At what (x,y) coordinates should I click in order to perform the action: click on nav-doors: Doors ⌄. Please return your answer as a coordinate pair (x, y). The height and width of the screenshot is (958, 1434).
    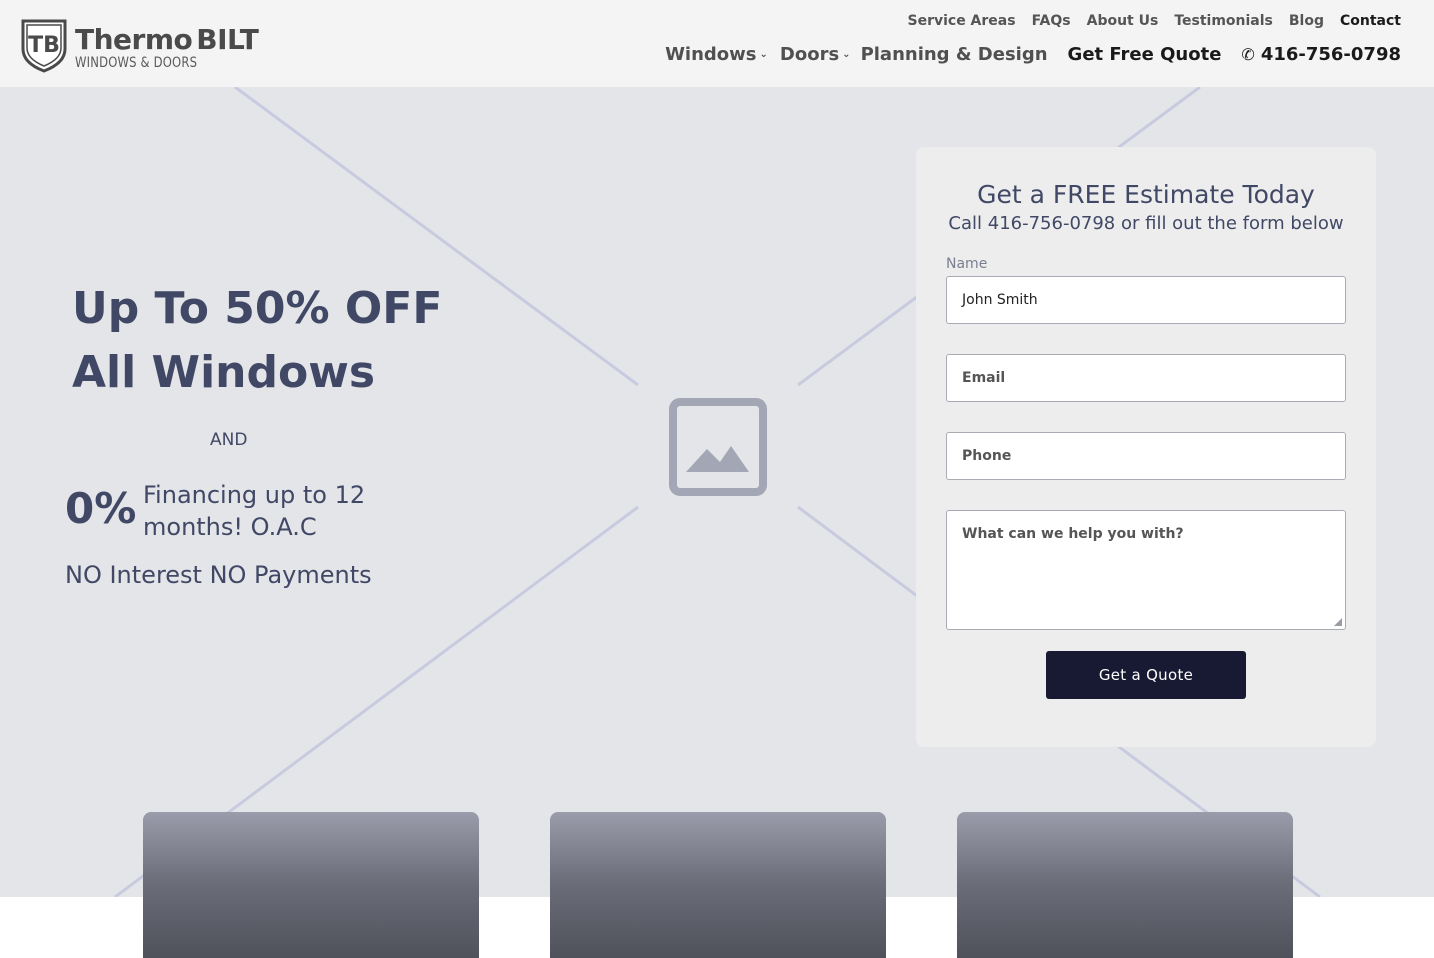
    Looking at the image, I should click on (815, 54).